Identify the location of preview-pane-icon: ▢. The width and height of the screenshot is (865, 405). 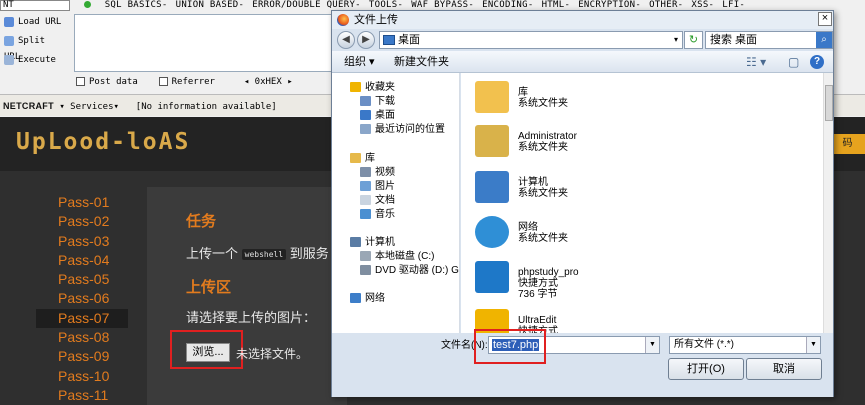
(793, 62).